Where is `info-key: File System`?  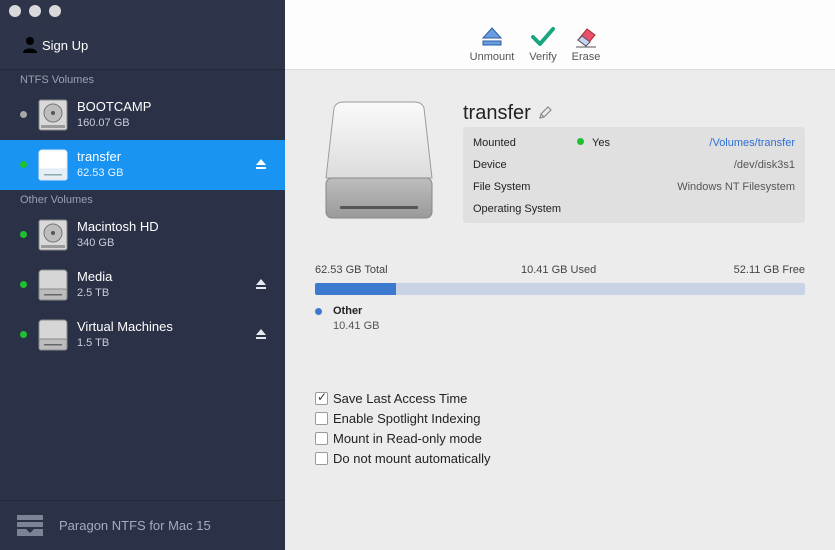
info-key: File System is located at coordinates (502, 187).